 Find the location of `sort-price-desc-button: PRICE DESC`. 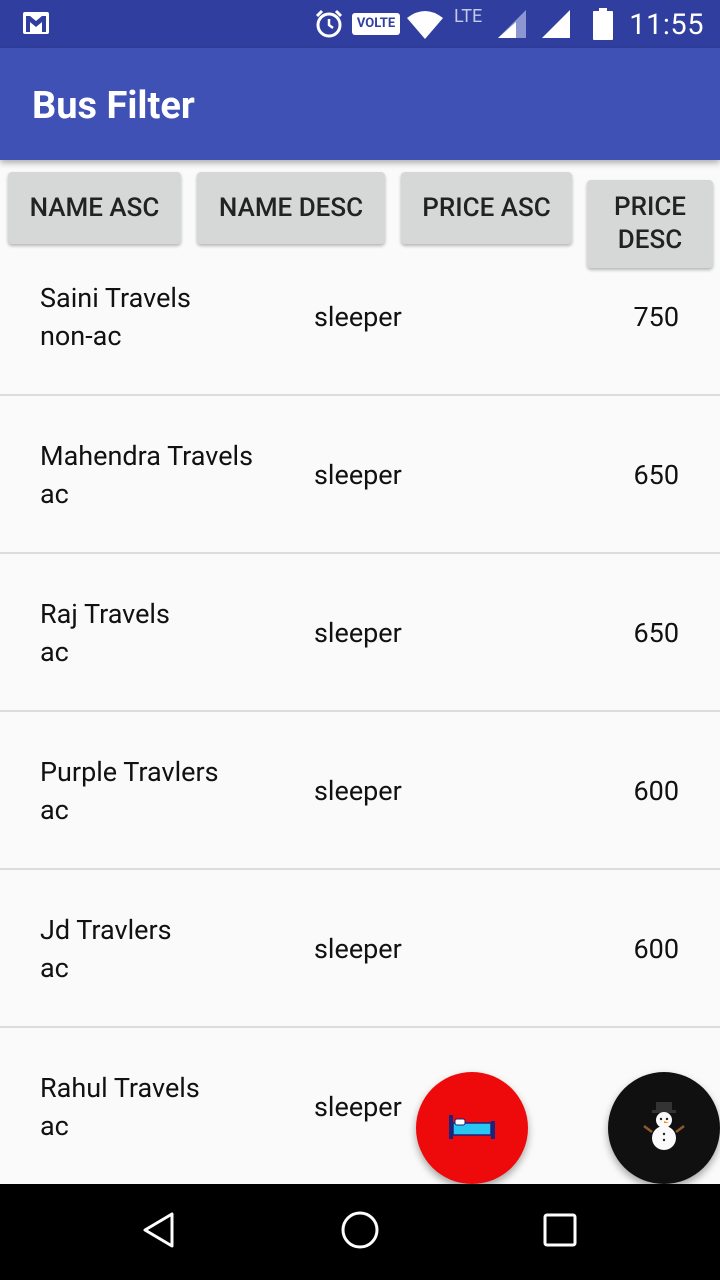

sort-price-desc-button: PRICE DESC is located at coordinates (650, 224).